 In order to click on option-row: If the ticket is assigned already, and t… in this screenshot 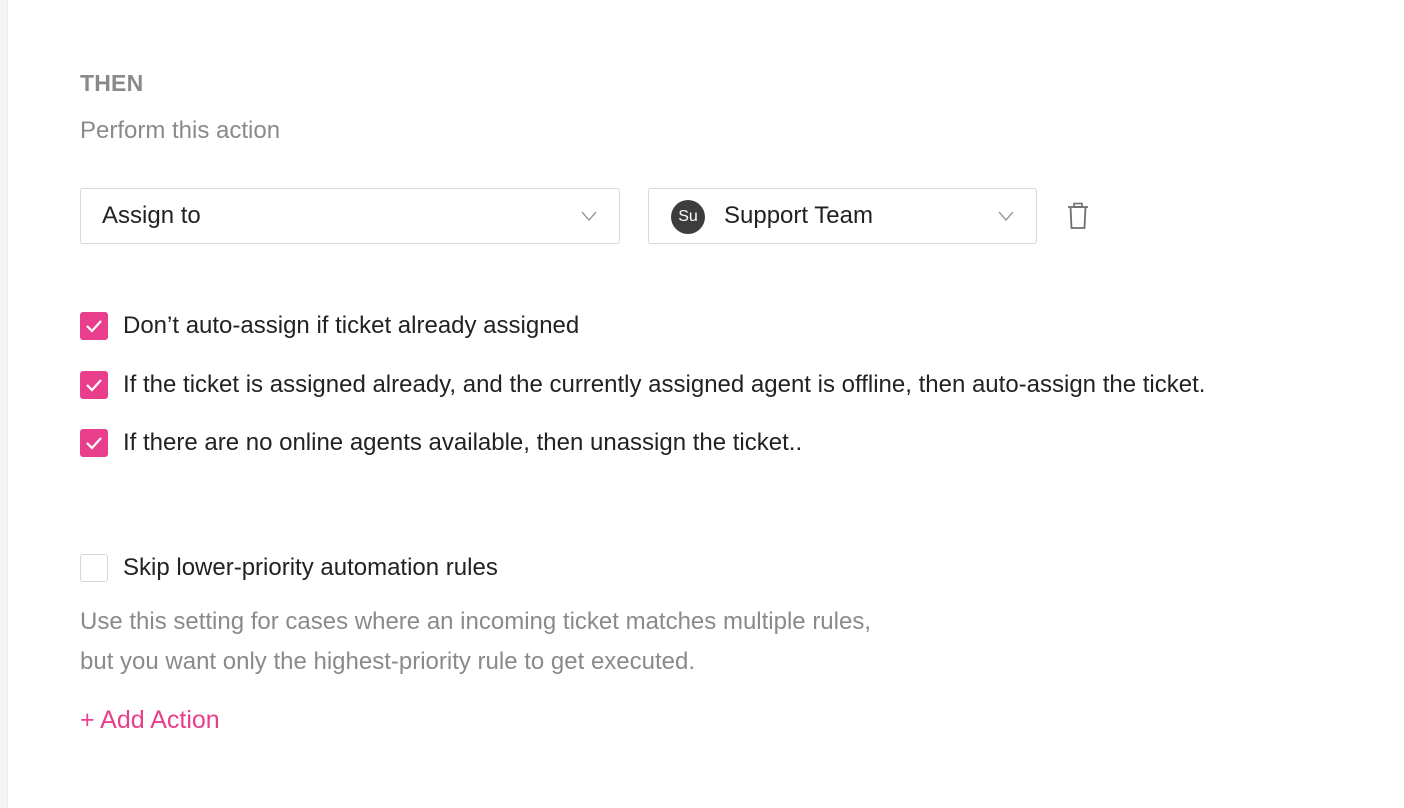, I will do `click(642, 385)`.